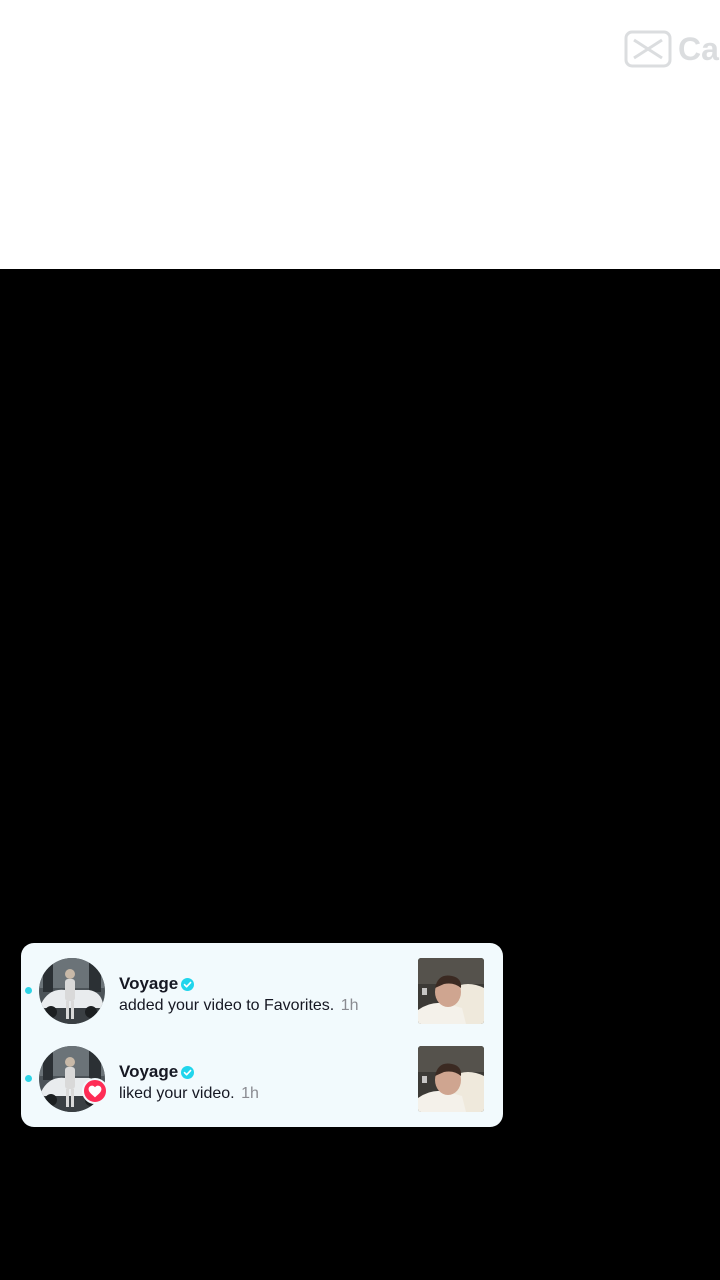 The image size is (720, 1280). Describe the element at coordinates (227, 1005) in the screenshot. I see `action-text: added your video to Favorites.` at that location.